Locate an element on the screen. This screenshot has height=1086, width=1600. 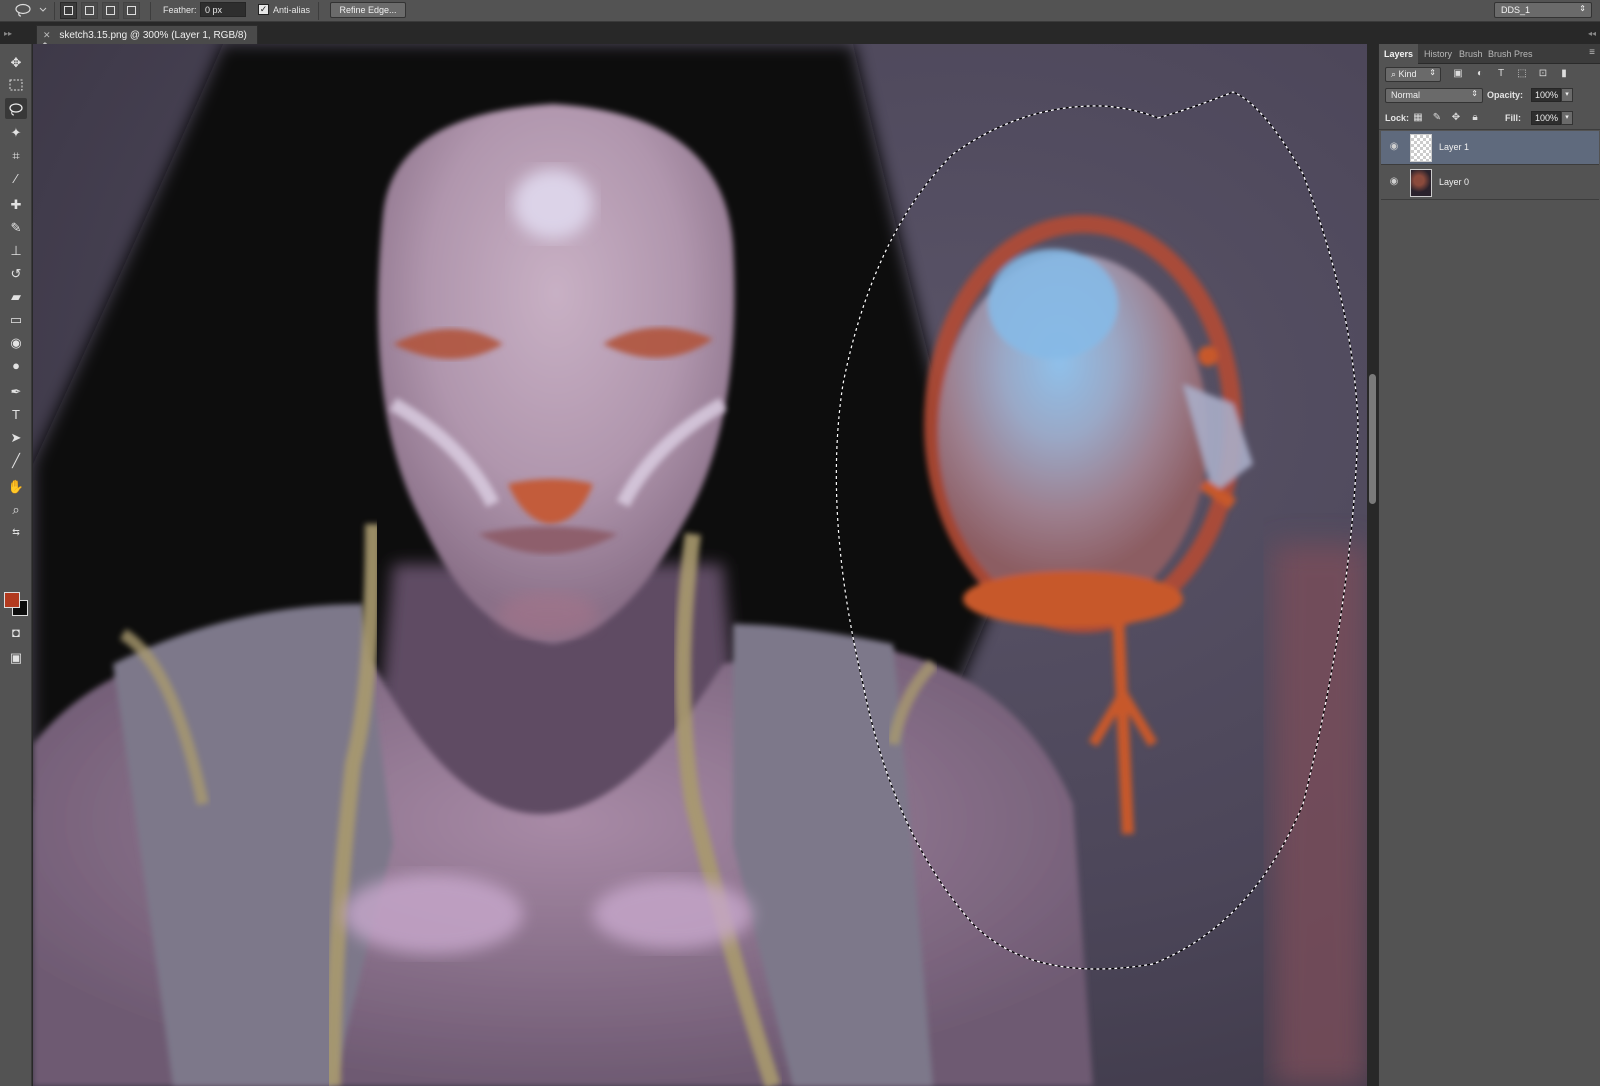
intersect-selection-mode-button is located at coordinates (131, 10).